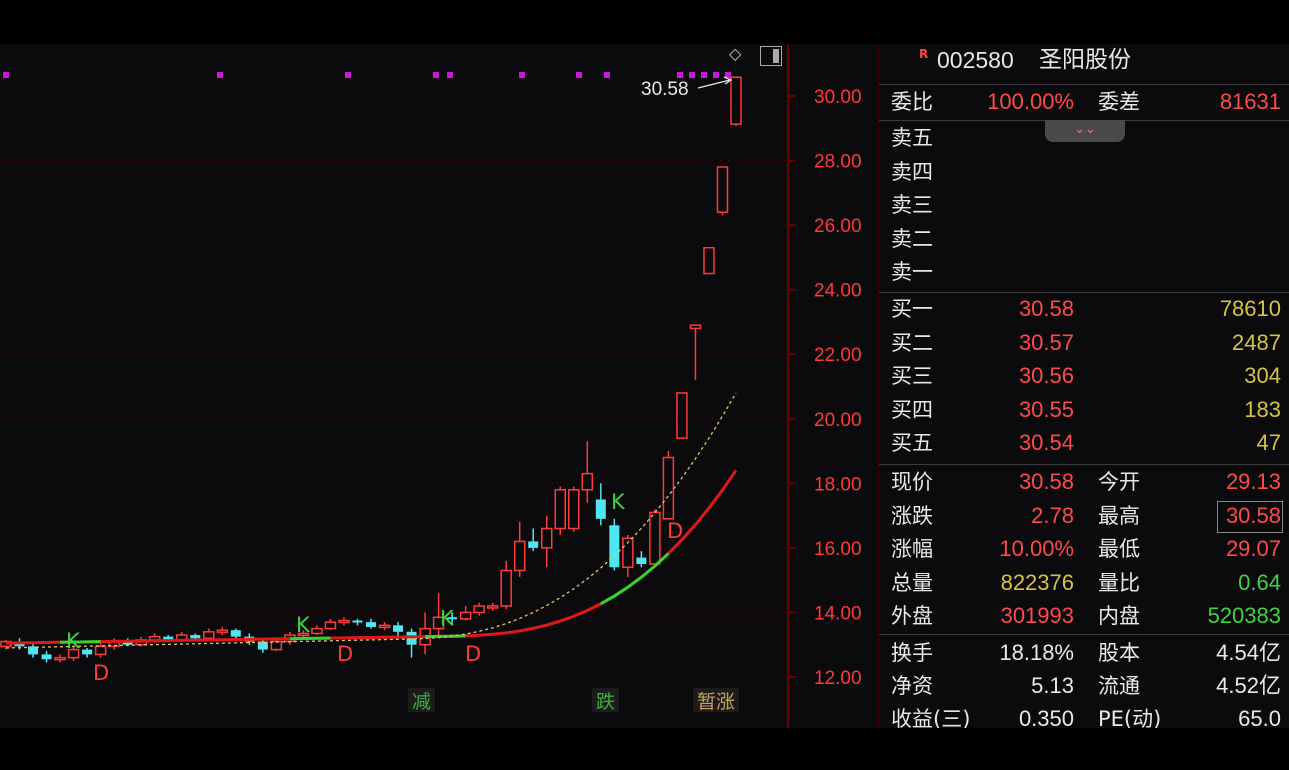 The image size is (1289, 770). Describe the element at coordinates (1119, 582) in the screenshot. I see `stat-label: 量比` at that location.